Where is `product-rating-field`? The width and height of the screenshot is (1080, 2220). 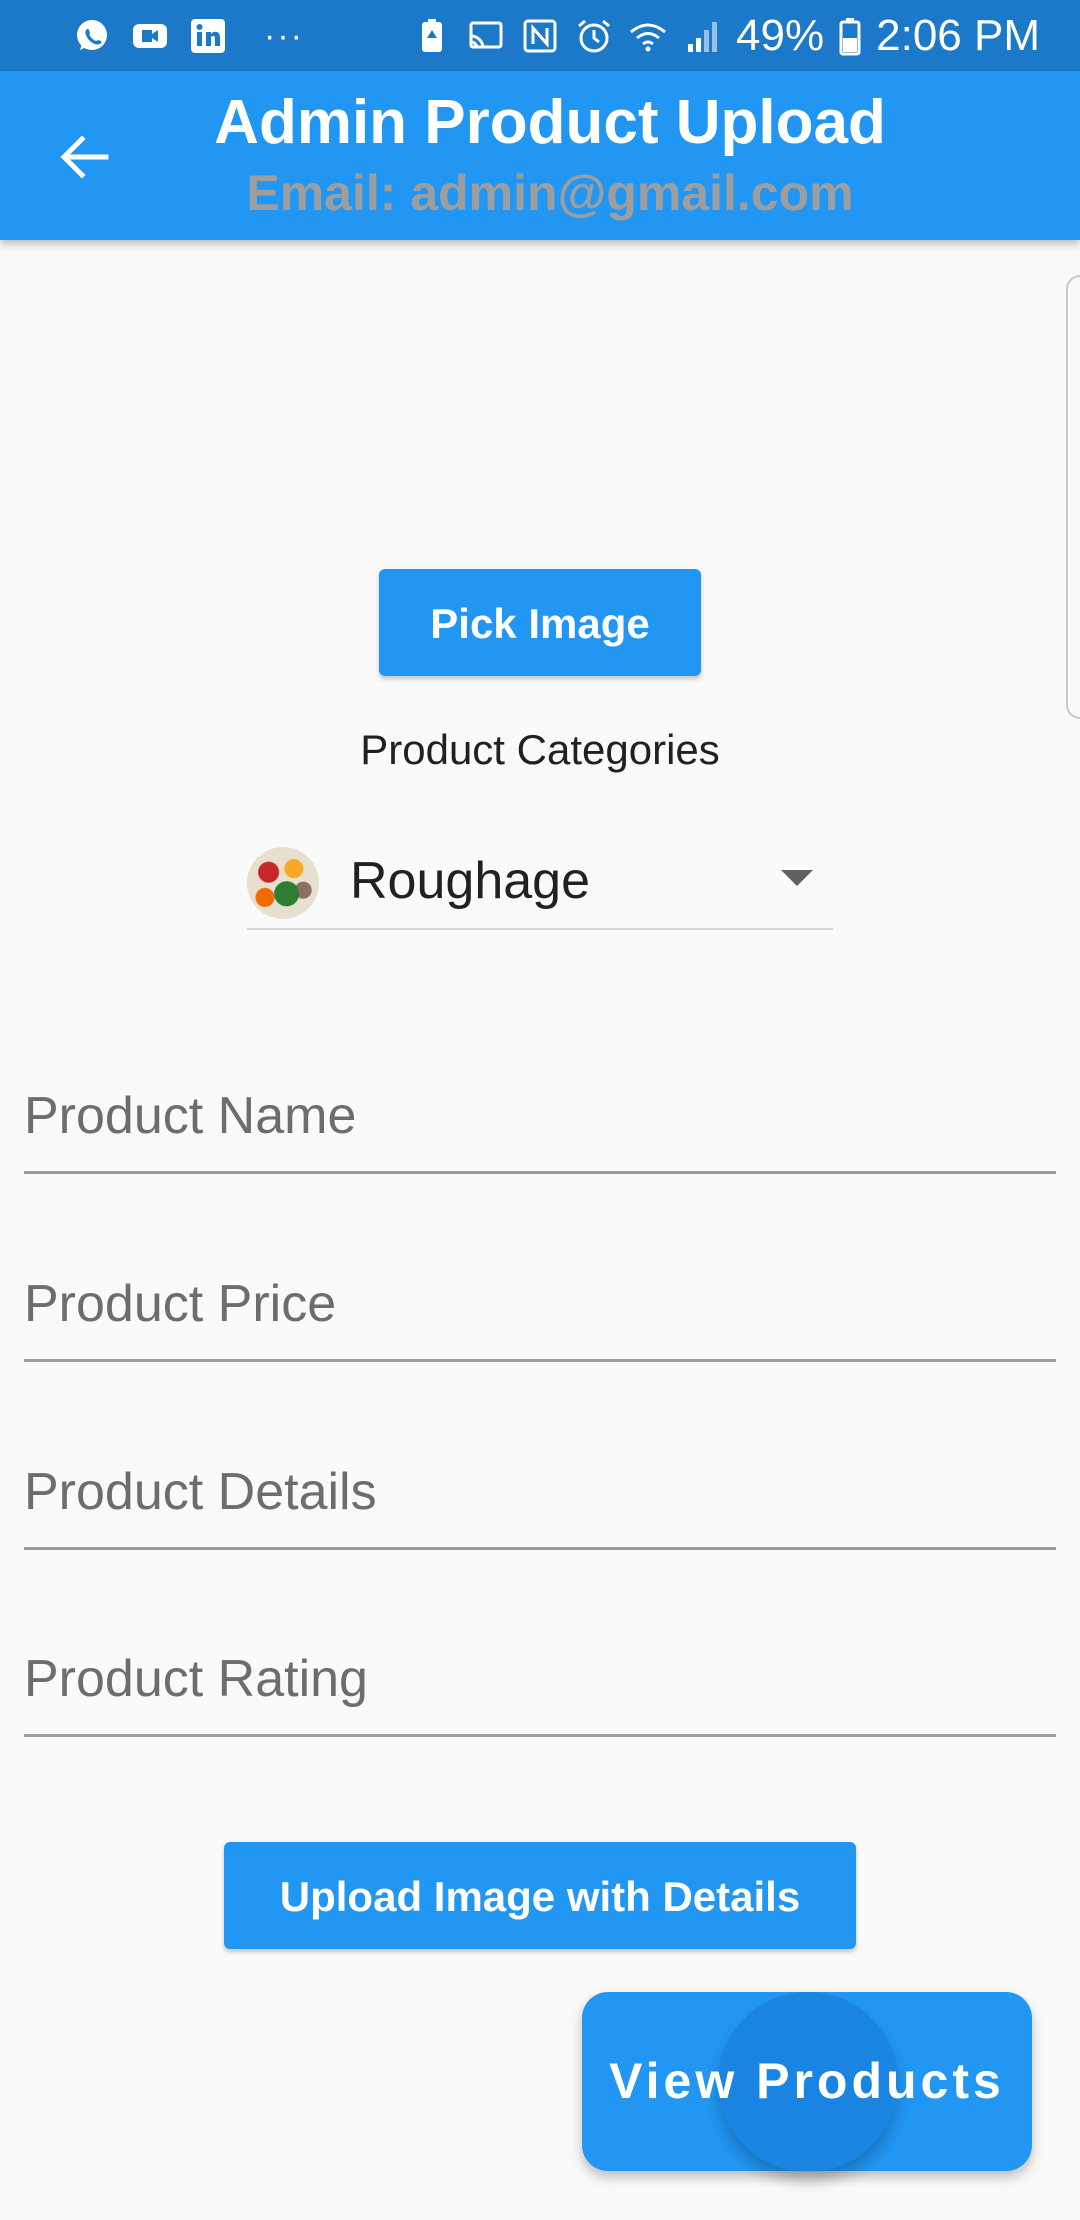
product-rating-field is located at coordinates (540, 1675).